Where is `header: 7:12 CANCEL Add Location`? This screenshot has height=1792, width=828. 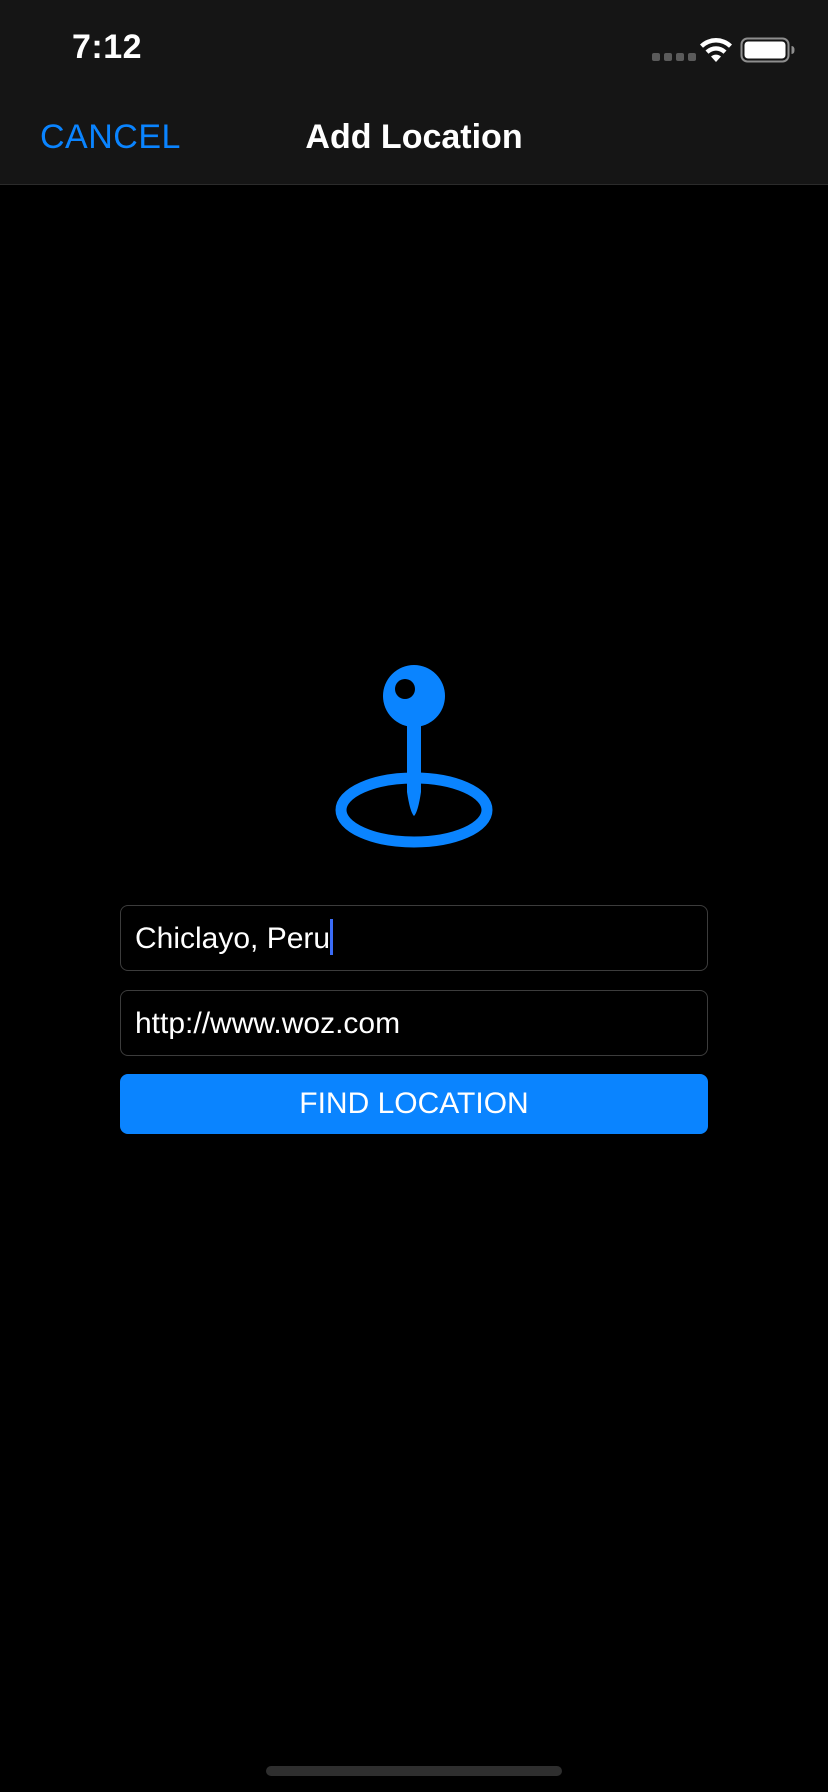
header: 7:12 CANCEL Add Location is located at coordinates (414, 92).